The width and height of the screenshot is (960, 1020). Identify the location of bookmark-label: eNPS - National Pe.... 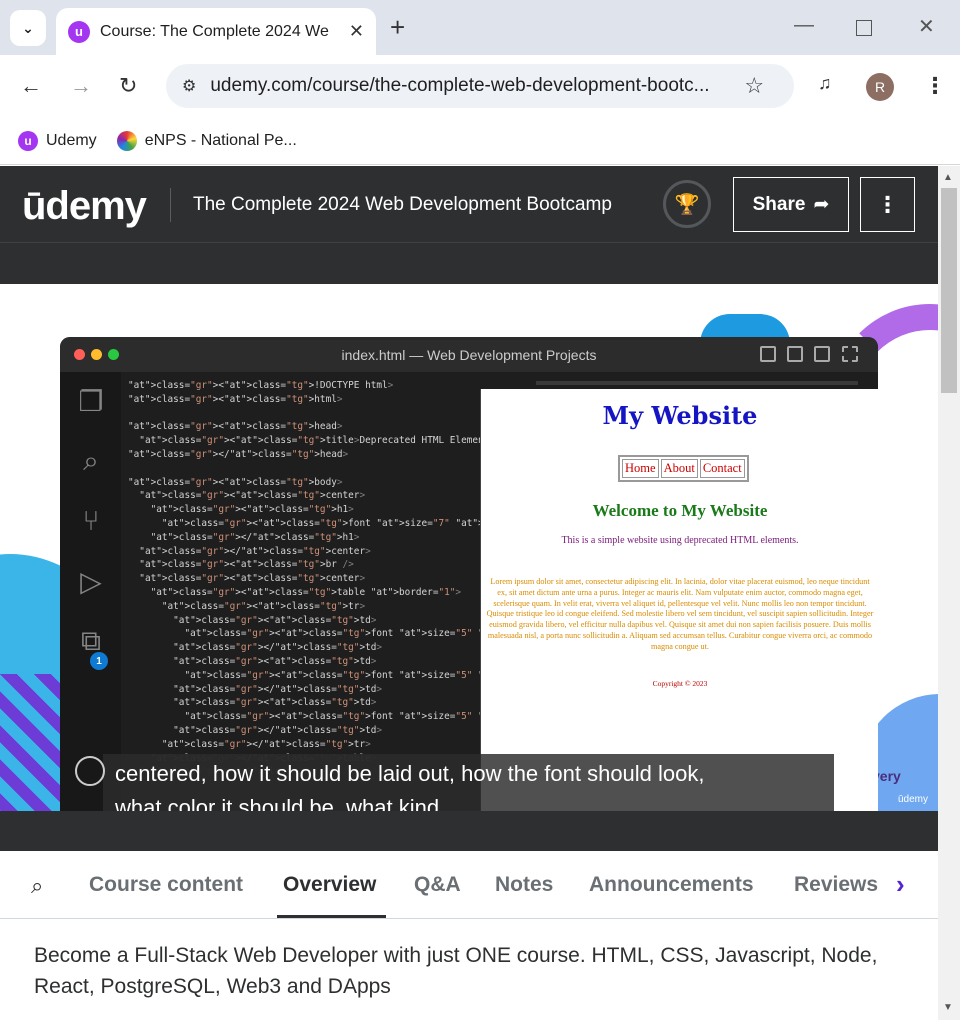
(220, 140).